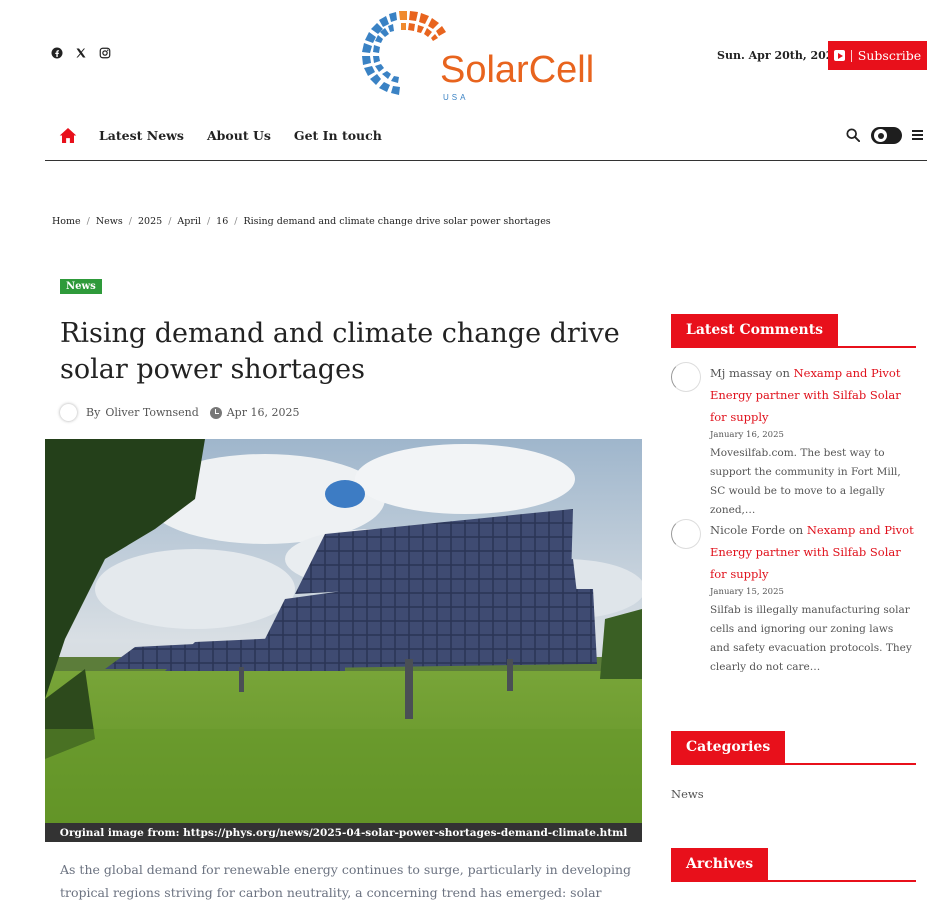  What do you see at coordinates (793, 865) in the screenshot?
I see `archives-heading: Archives` at bounding box center [793, 865].